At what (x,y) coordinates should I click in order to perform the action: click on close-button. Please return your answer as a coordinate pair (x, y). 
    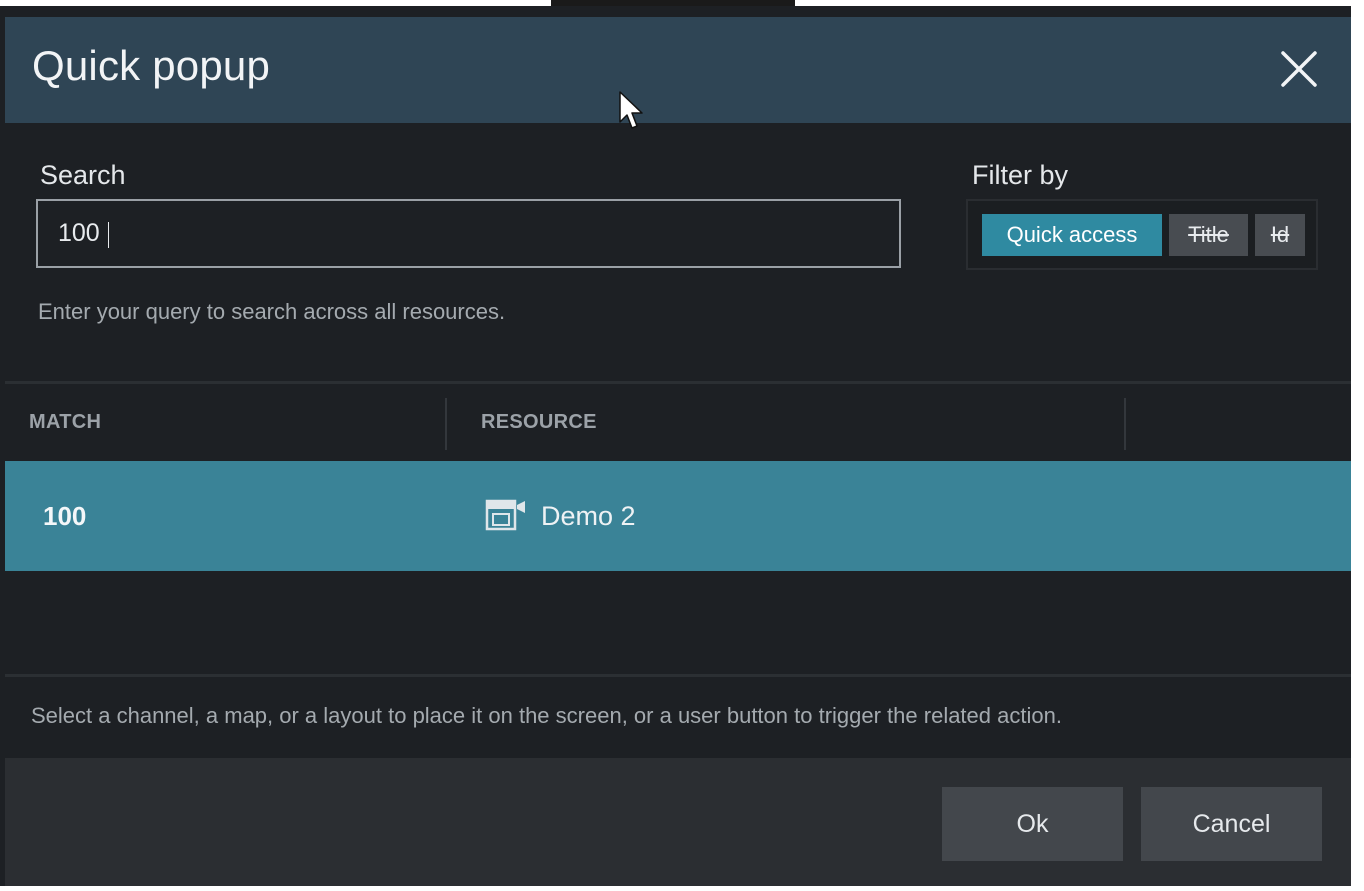
    Looking at the image, I should click on (1299, 69).